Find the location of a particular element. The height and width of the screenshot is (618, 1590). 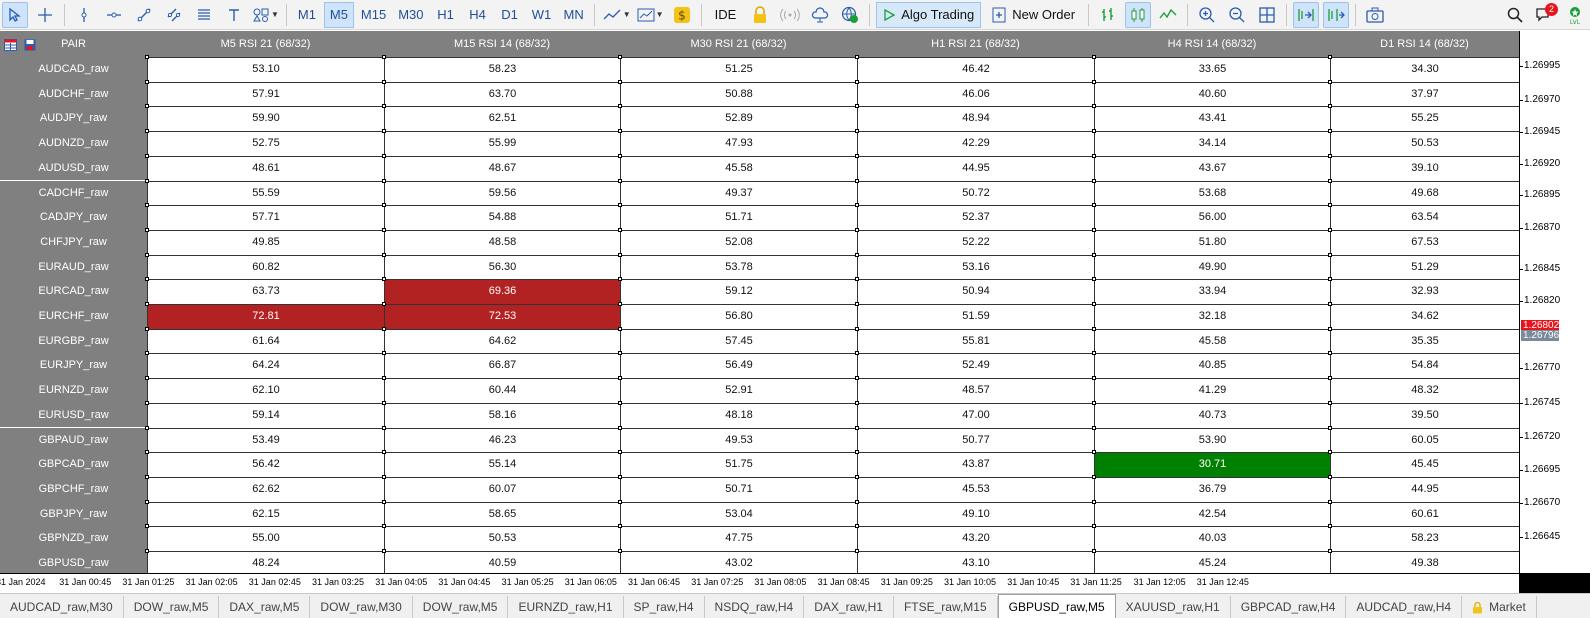

chart-tab: DAX_raw,H1 is located at coordinates (849, 607).